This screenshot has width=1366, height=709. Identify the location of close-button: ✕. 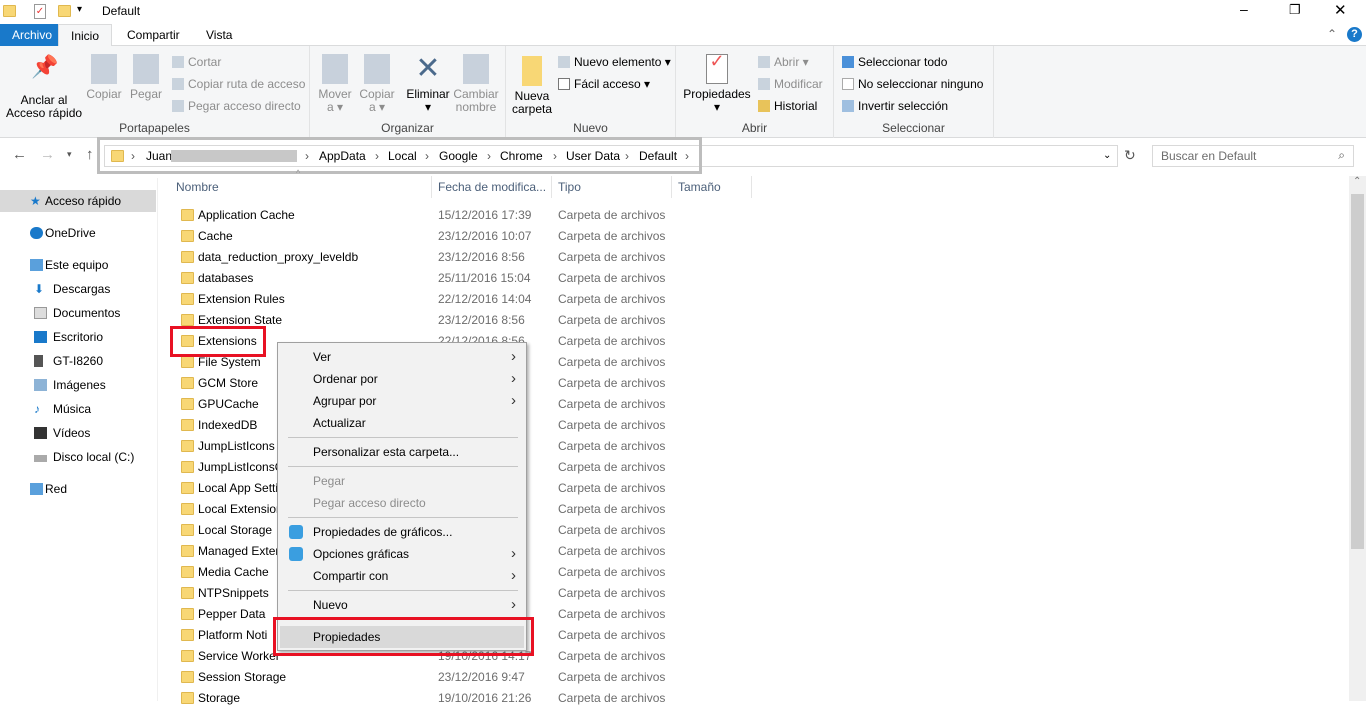
(1340, 10).